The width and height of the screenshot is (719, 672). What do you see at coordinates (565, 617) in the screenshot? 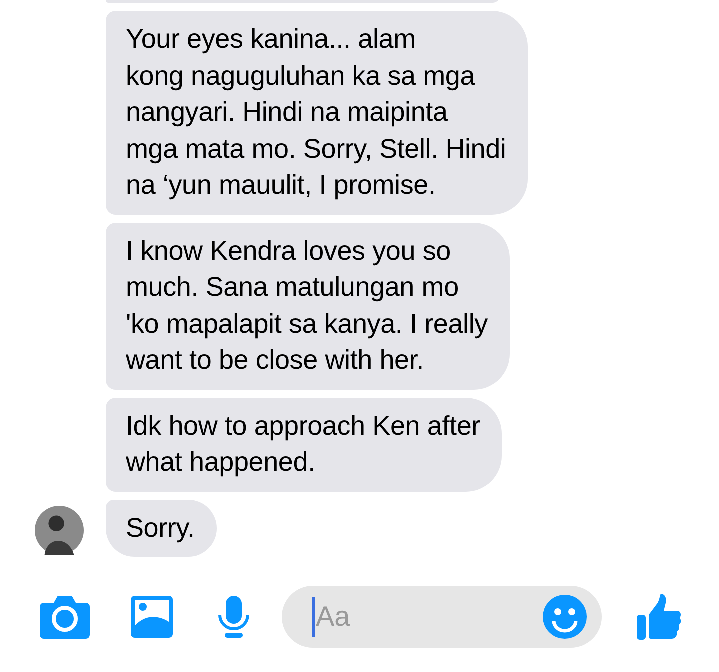
I see `emoji-icon` at bounding box center [565, 617].